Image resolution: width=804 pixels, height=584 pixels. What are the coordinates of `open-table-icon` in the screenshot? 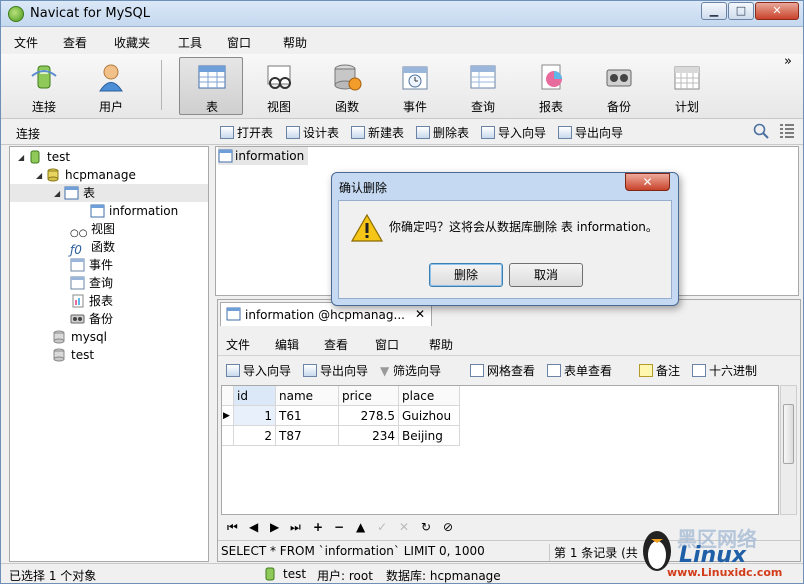 It's located at (227, 132).